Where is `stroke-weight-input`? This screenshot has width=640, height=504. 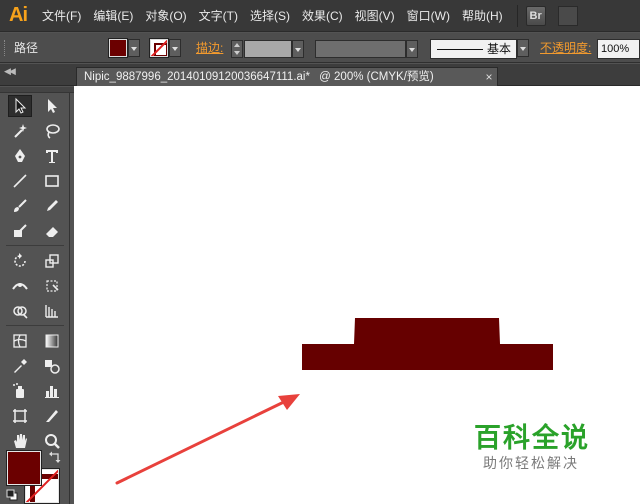
stroke-weight-input is located at coordinates (268, 49).